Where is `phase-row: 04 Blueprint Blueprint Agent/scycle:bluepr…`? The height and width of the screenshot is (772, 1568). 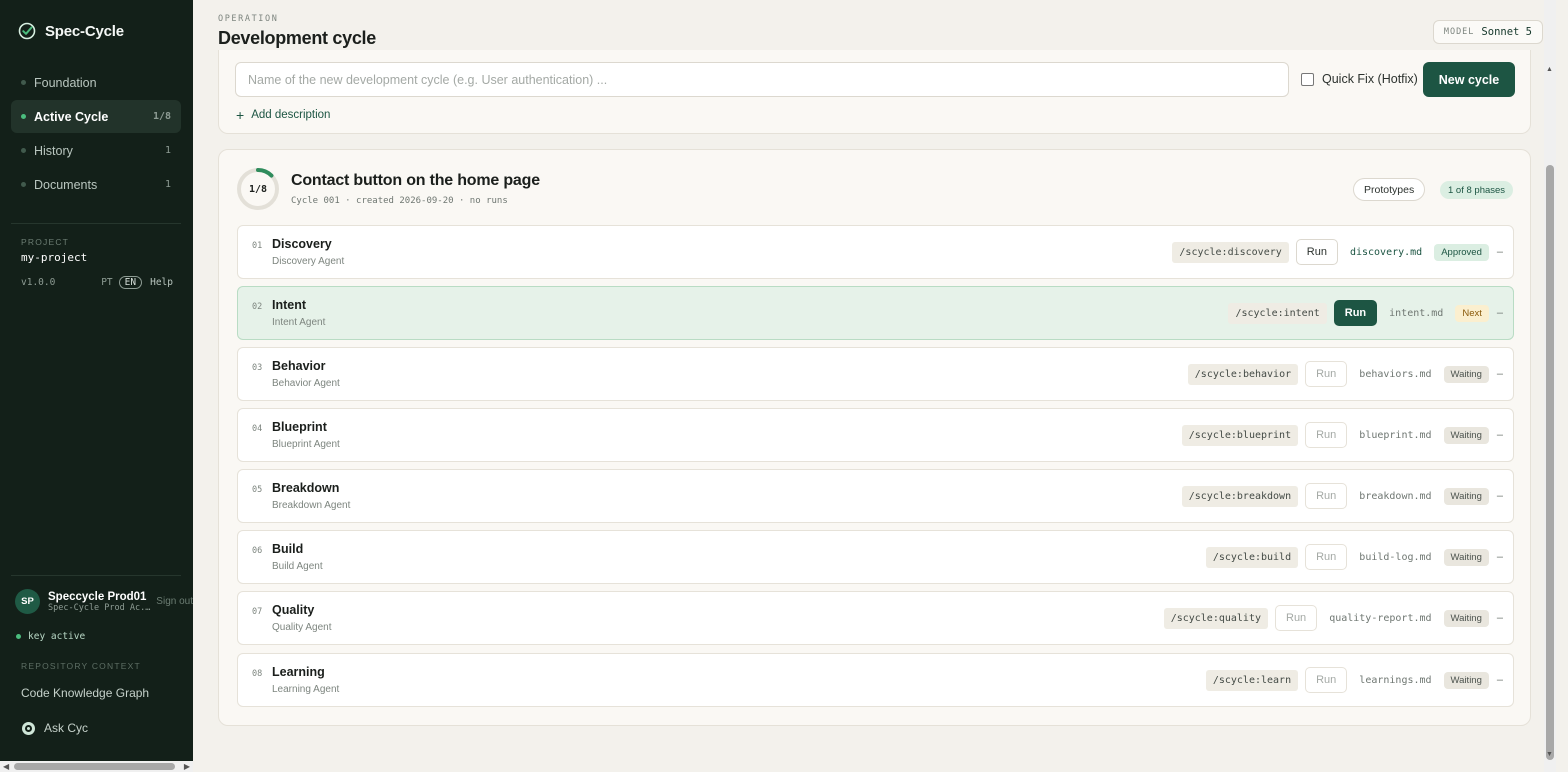 phase-row: 04 Blueprint Blueprint Agent/scycle:bluepr… is located at coordinates (875, 435).